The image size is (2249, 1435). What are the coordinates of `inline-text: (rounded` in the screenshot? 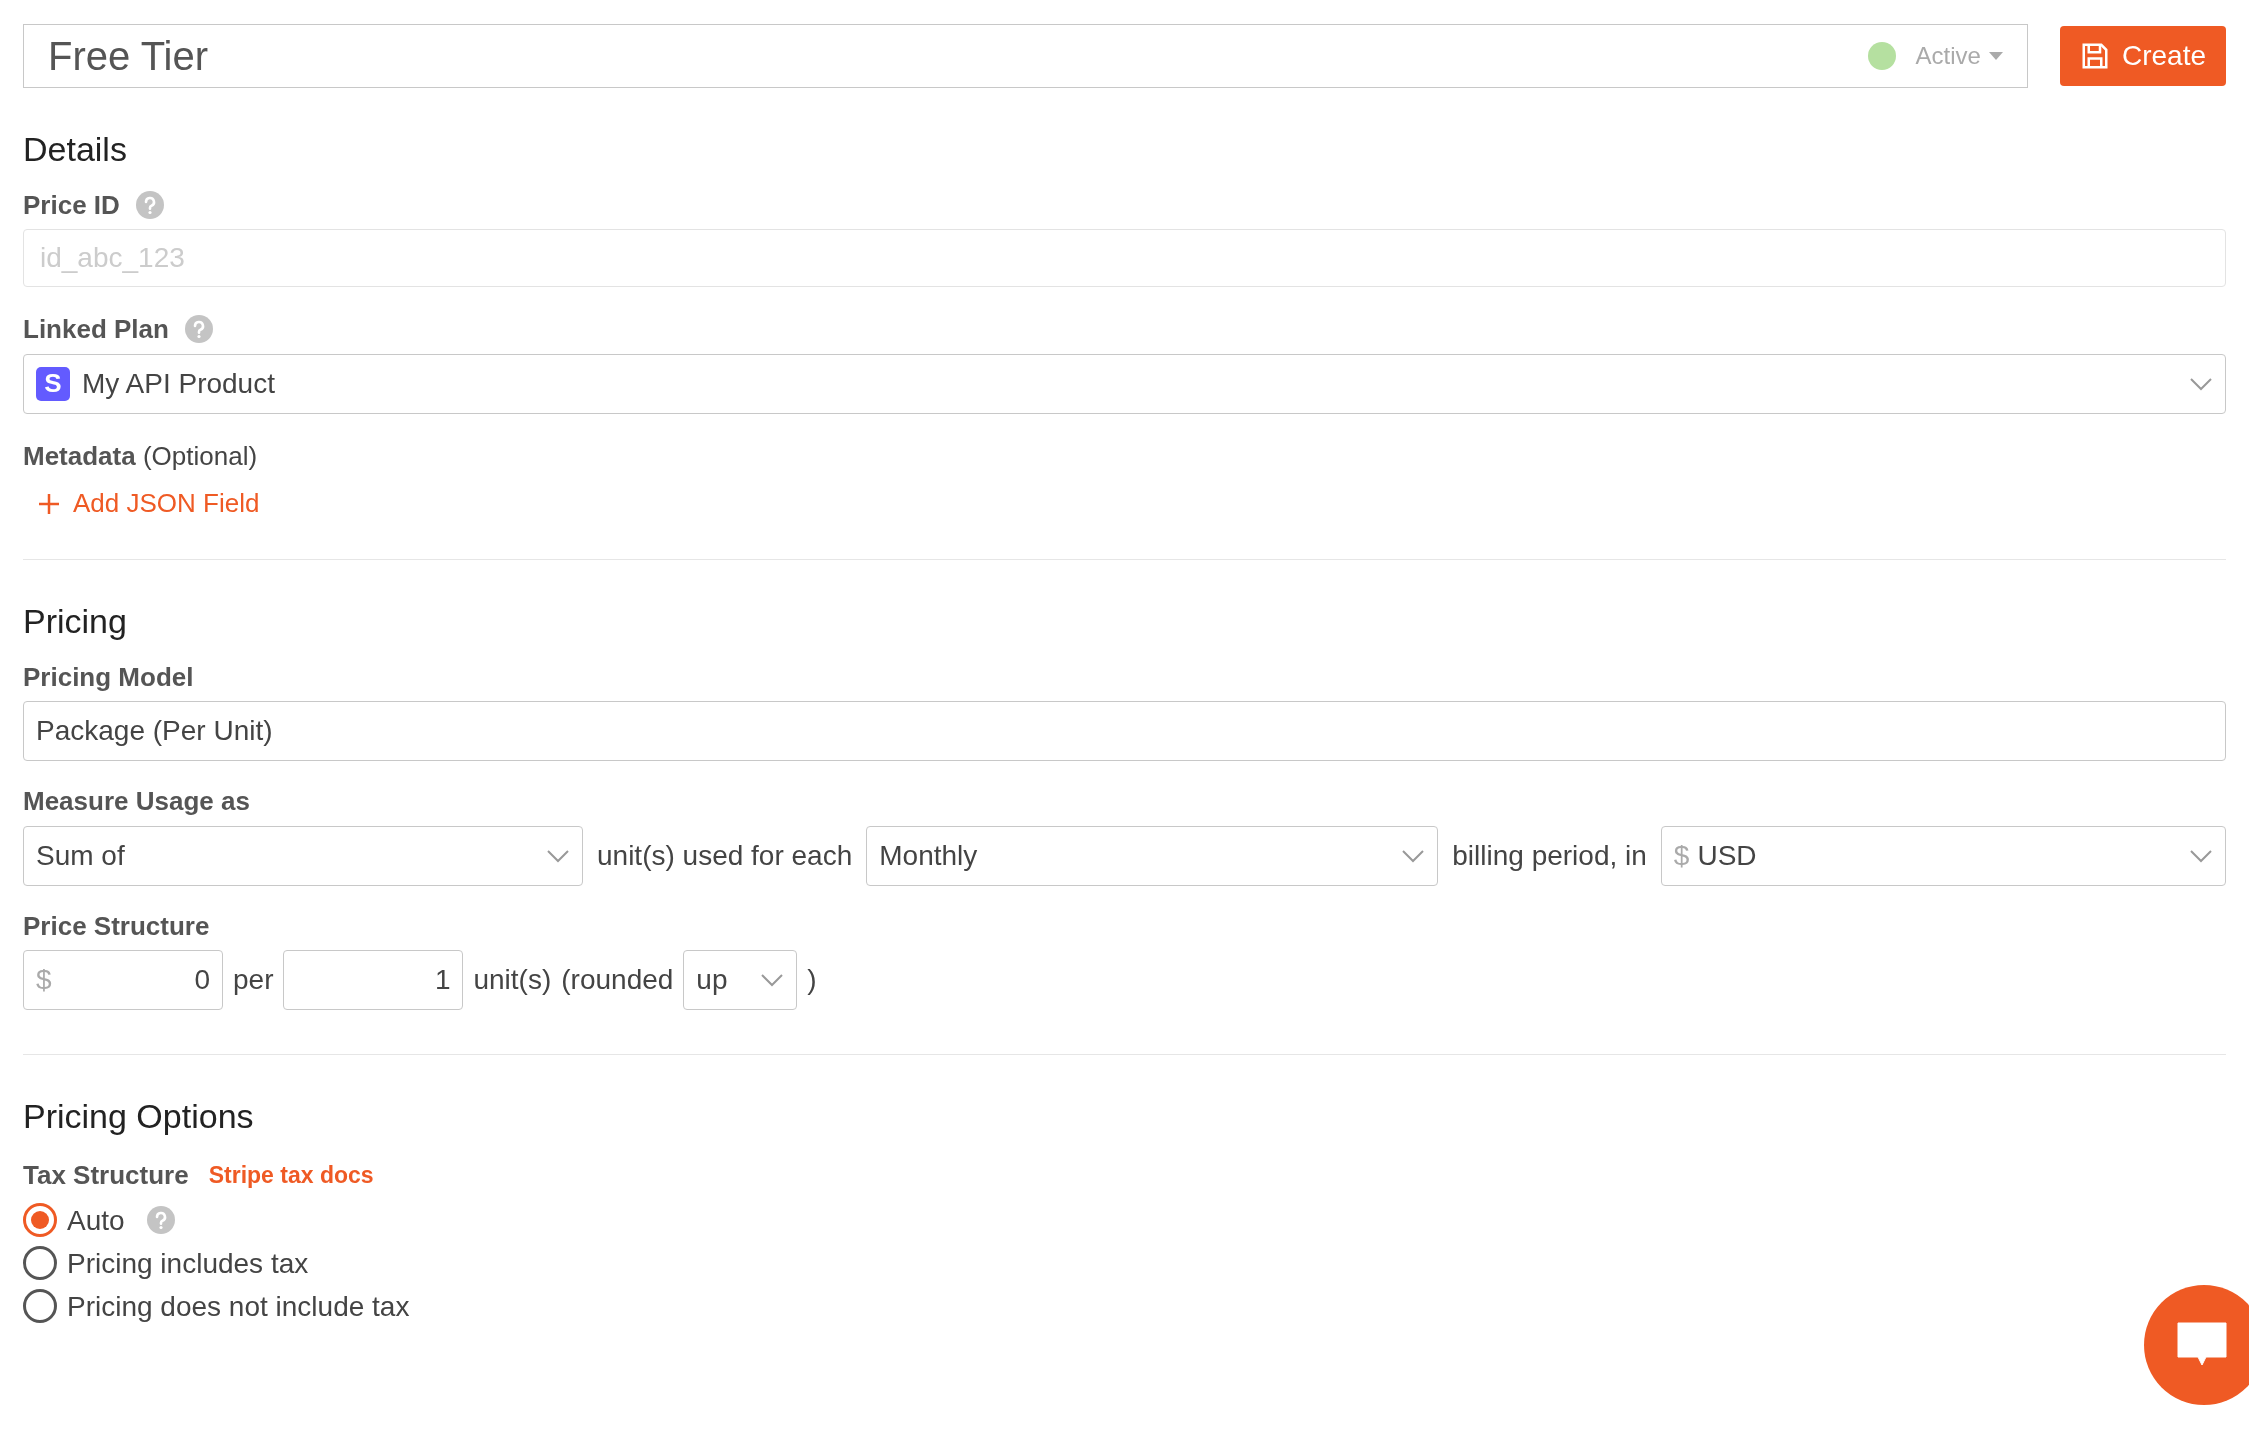 It's located at (617, 980).